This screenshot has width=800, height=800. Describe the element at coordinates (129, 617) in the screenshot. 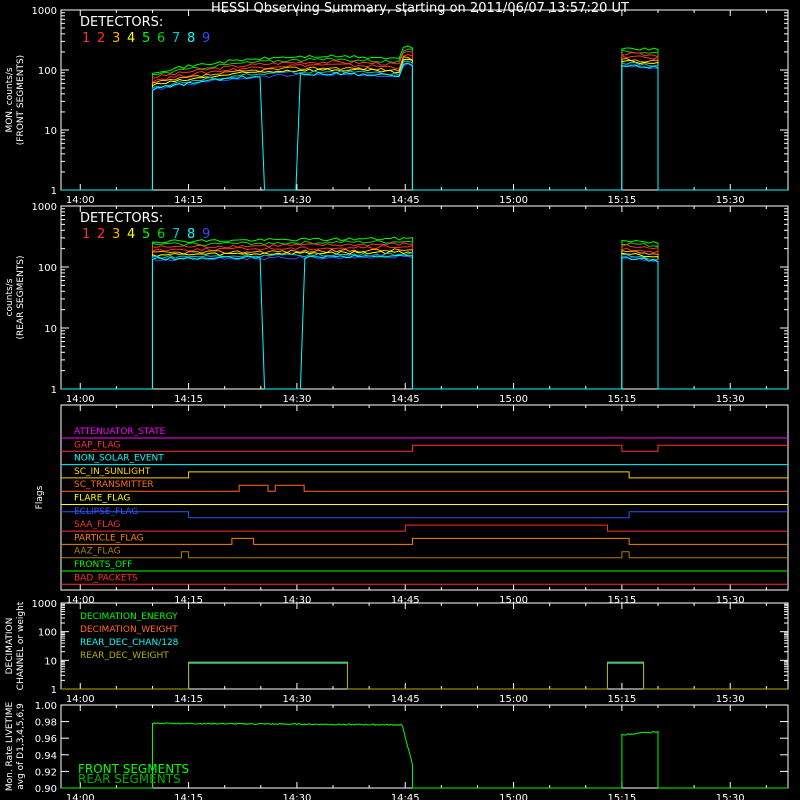

I see `decimation-legend-1: DECIMATION_ENERGY` at that location.